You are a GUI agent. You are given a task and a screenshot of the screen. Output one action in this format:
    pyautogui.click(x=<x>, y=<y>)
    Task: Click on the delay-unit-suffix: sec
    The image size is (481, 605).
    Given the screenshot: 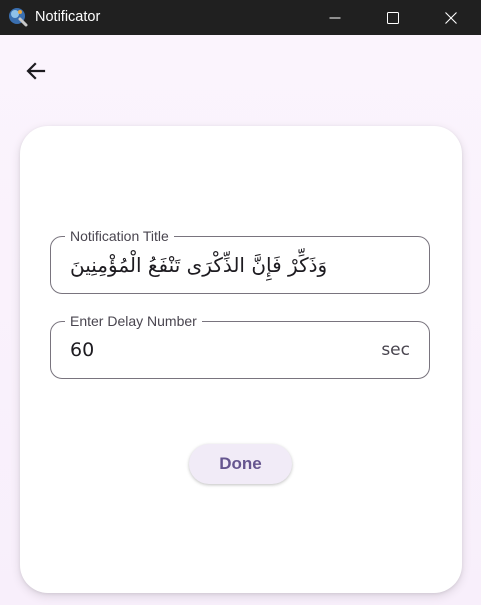 What is the action you would take?
    pyautogui.click(x=395, y=350)
    